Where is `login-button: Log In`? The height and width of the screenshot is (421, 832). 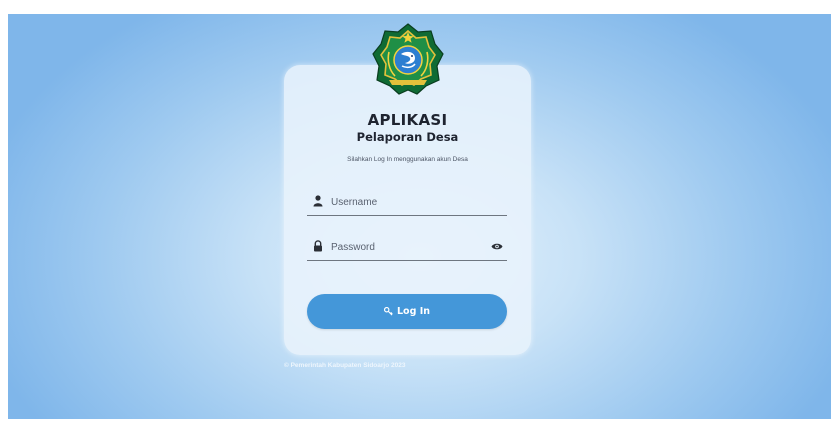
login-button: Log In is located at coordinates (407, 311).